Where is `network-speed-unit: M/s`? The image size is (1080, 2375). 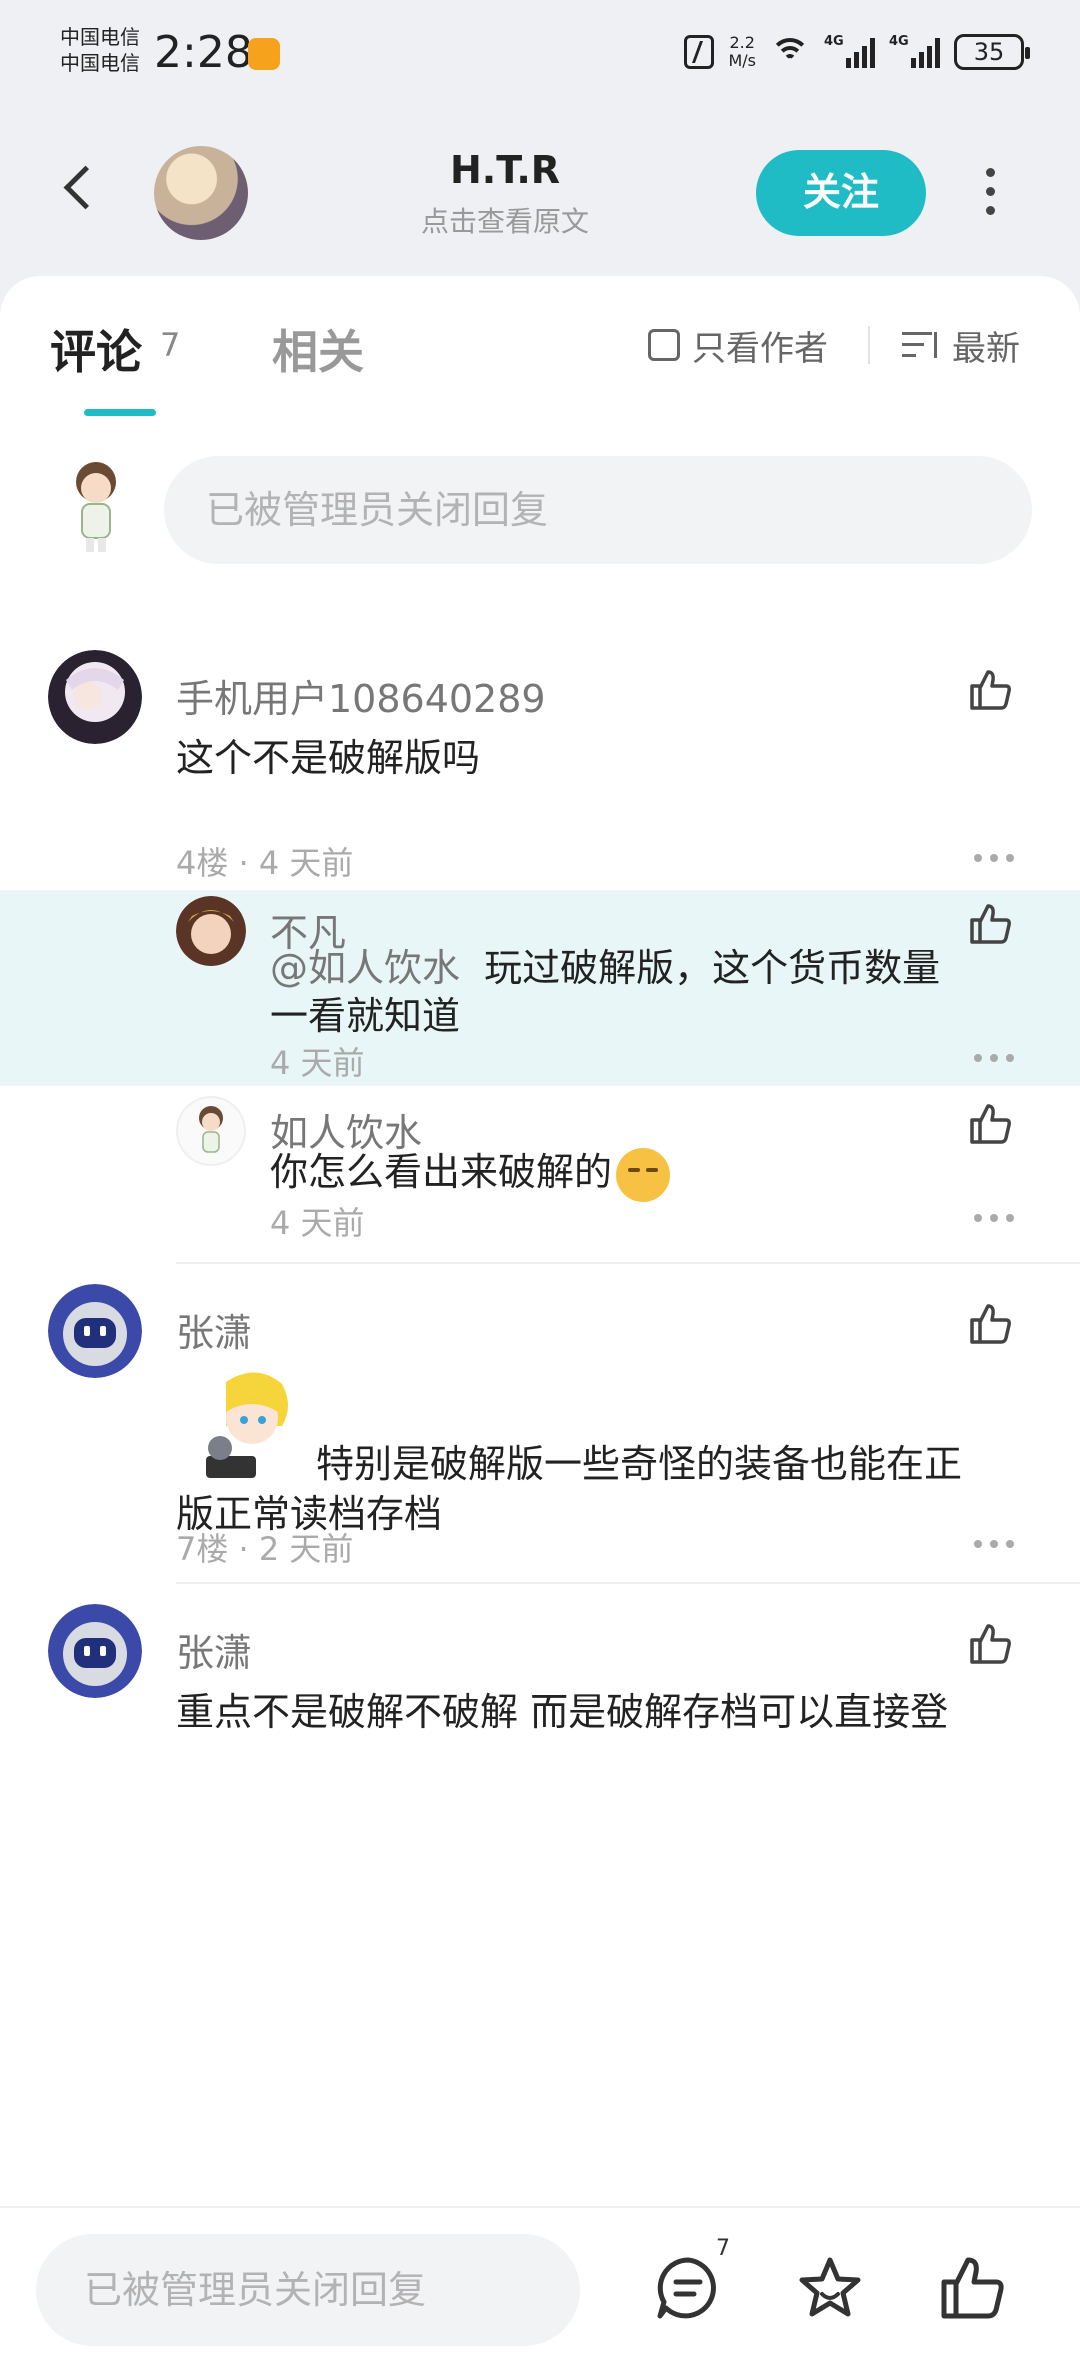 network-speed-unit: M/s is located at coordinates (742, 60).